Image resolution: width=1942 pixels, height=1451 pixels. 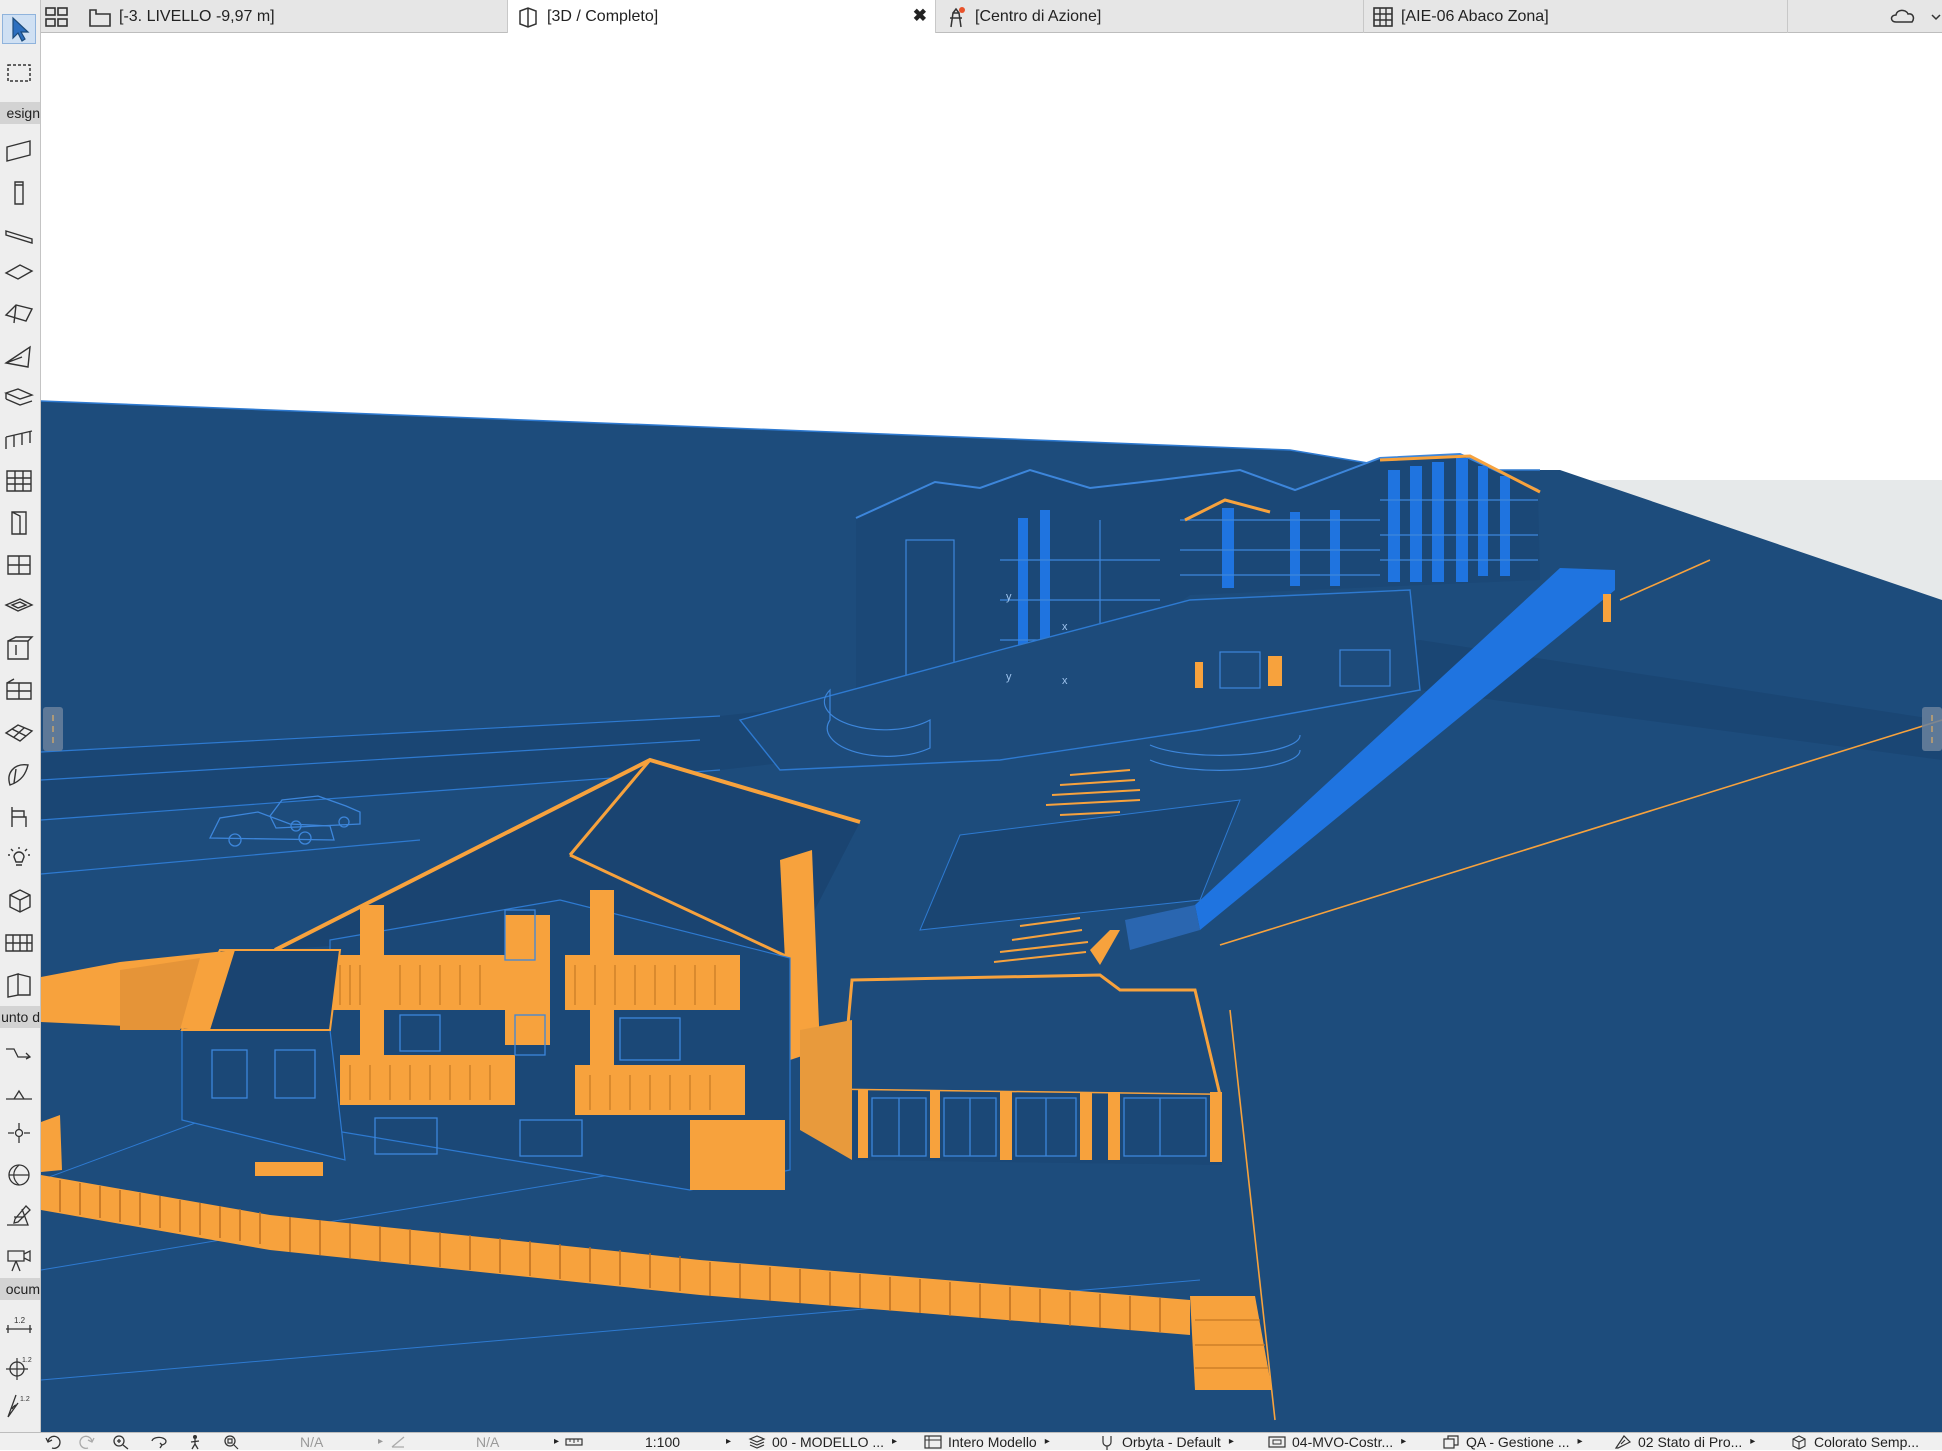 I want to click on close-tab-icon: ✖, so click(x=920, y=16).